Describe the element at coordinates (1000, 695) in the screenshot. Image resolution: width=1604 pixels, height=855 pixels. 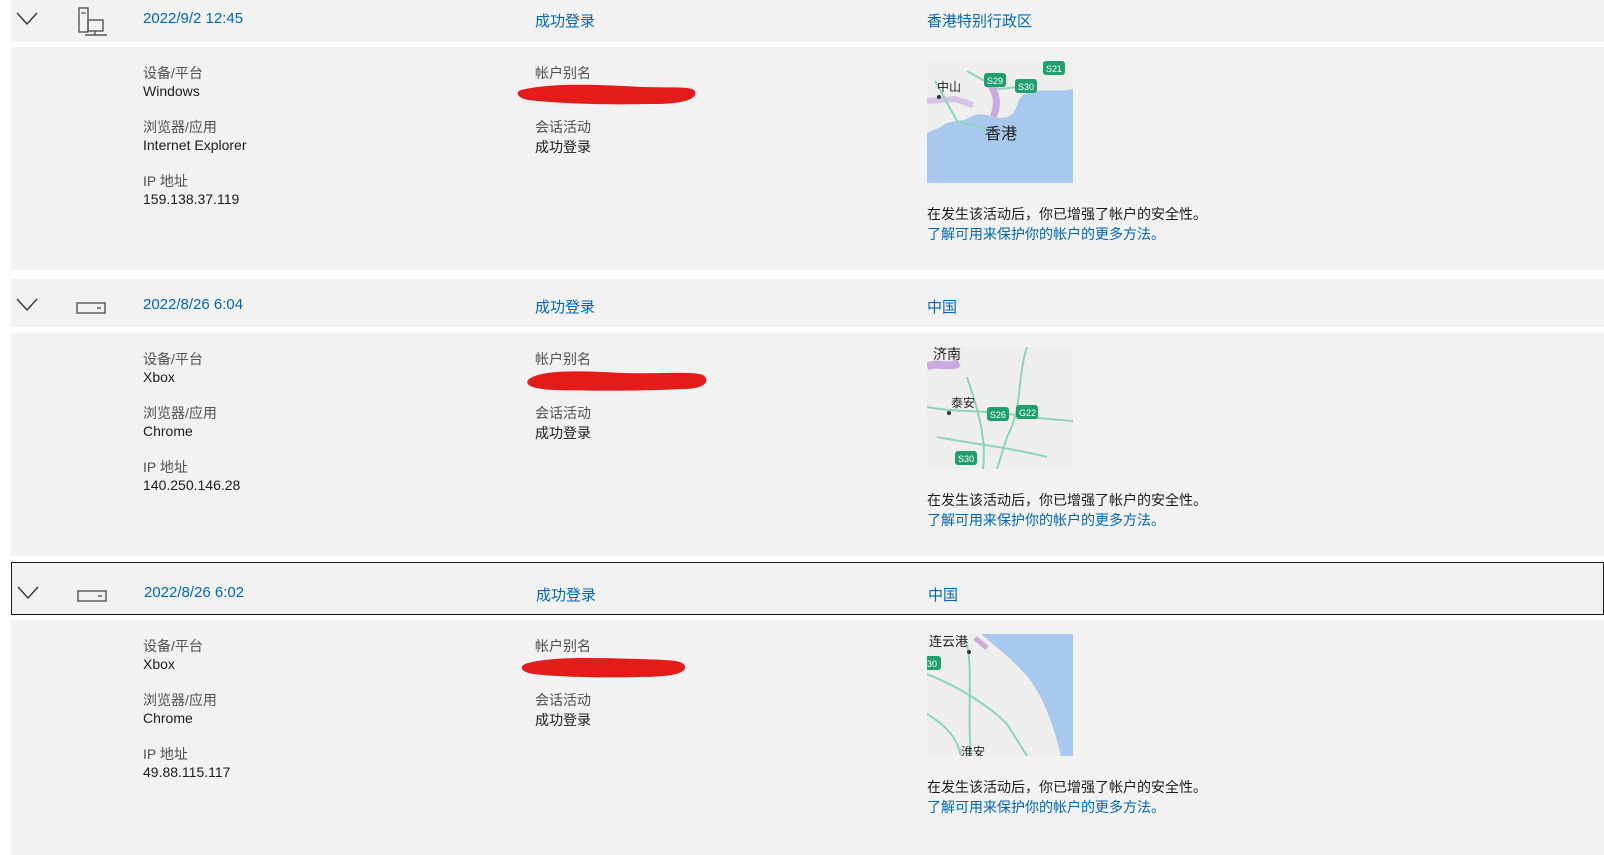
I see `location-map: 连云港 淮安 30` at that location.